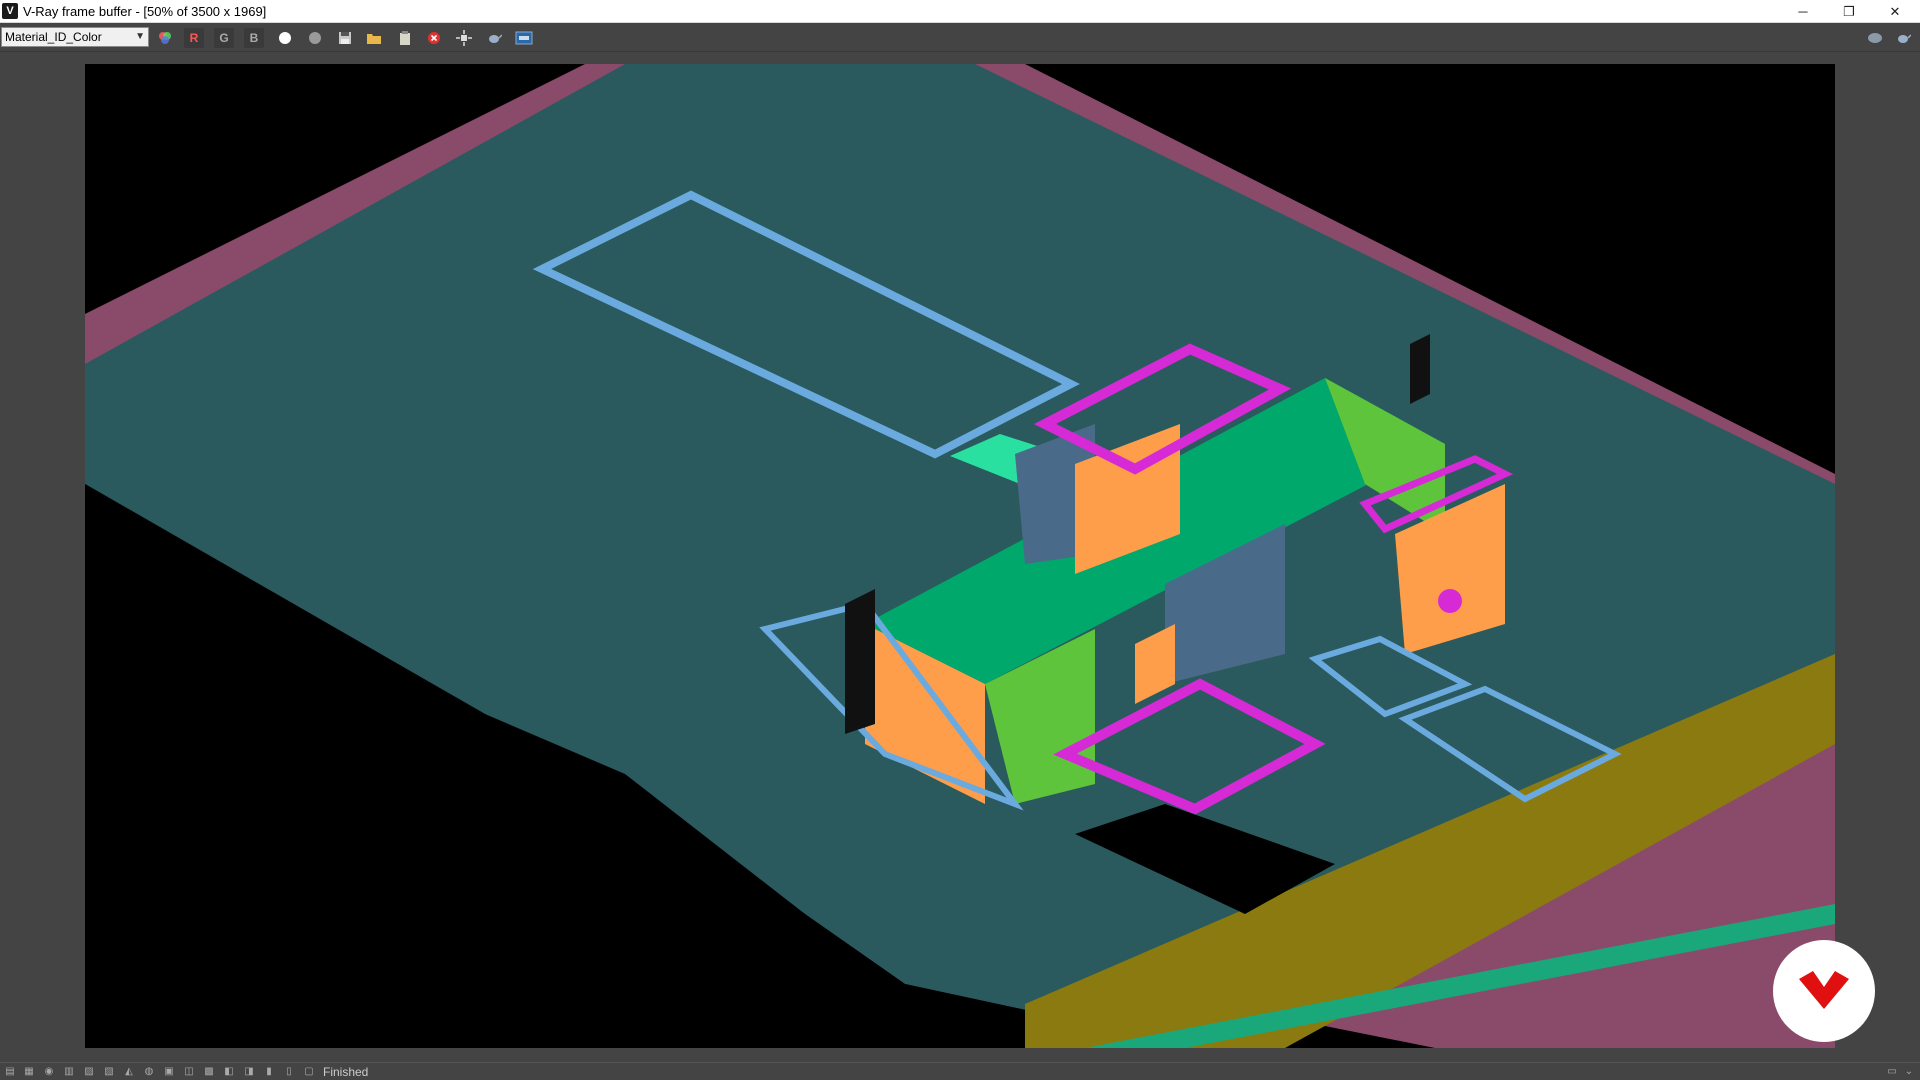  I want to click on clear-icon, so click(434, 38).